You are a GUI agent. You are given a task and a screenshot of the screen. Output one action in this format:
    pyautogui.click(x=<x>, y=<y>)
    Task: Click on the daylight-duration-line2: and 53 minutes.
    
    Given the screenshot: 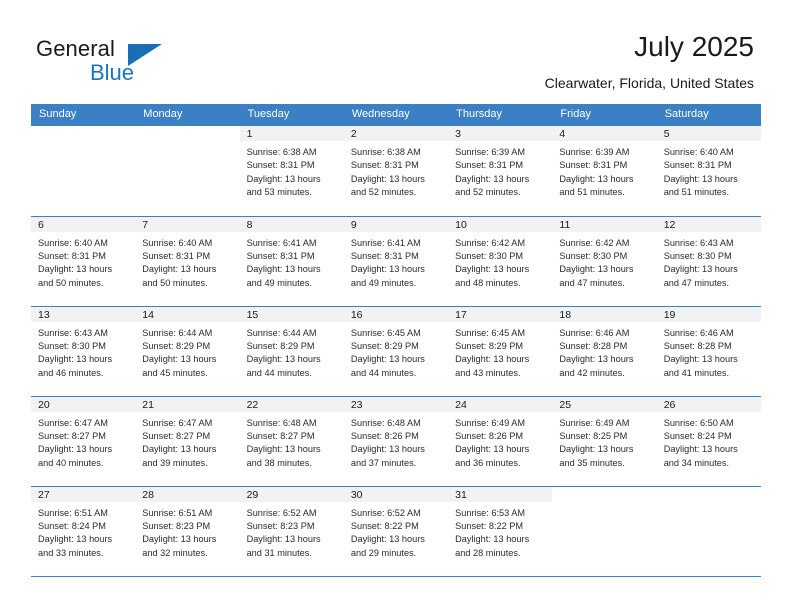 What is the action you would take?
    pyautogui.click(x=279, y=192)
    